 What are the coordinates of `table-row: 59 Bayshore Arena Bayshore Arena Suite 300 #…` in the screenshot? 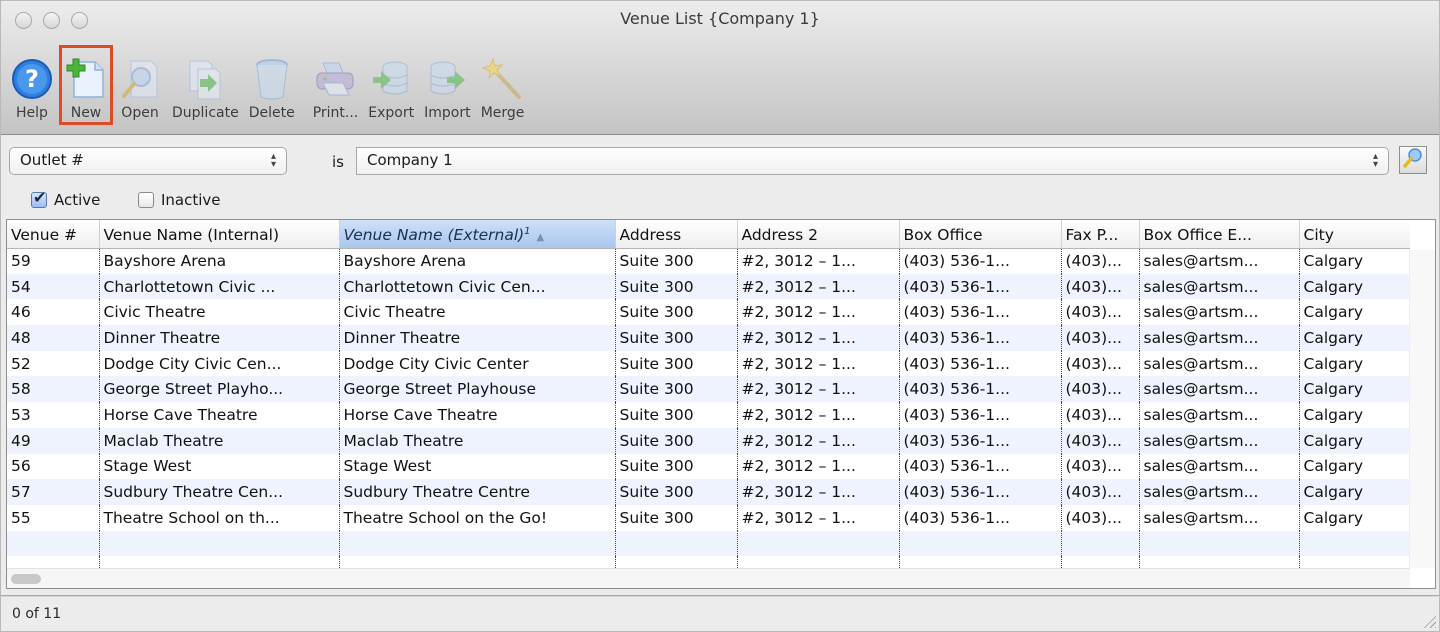 It's located at (708, 261).